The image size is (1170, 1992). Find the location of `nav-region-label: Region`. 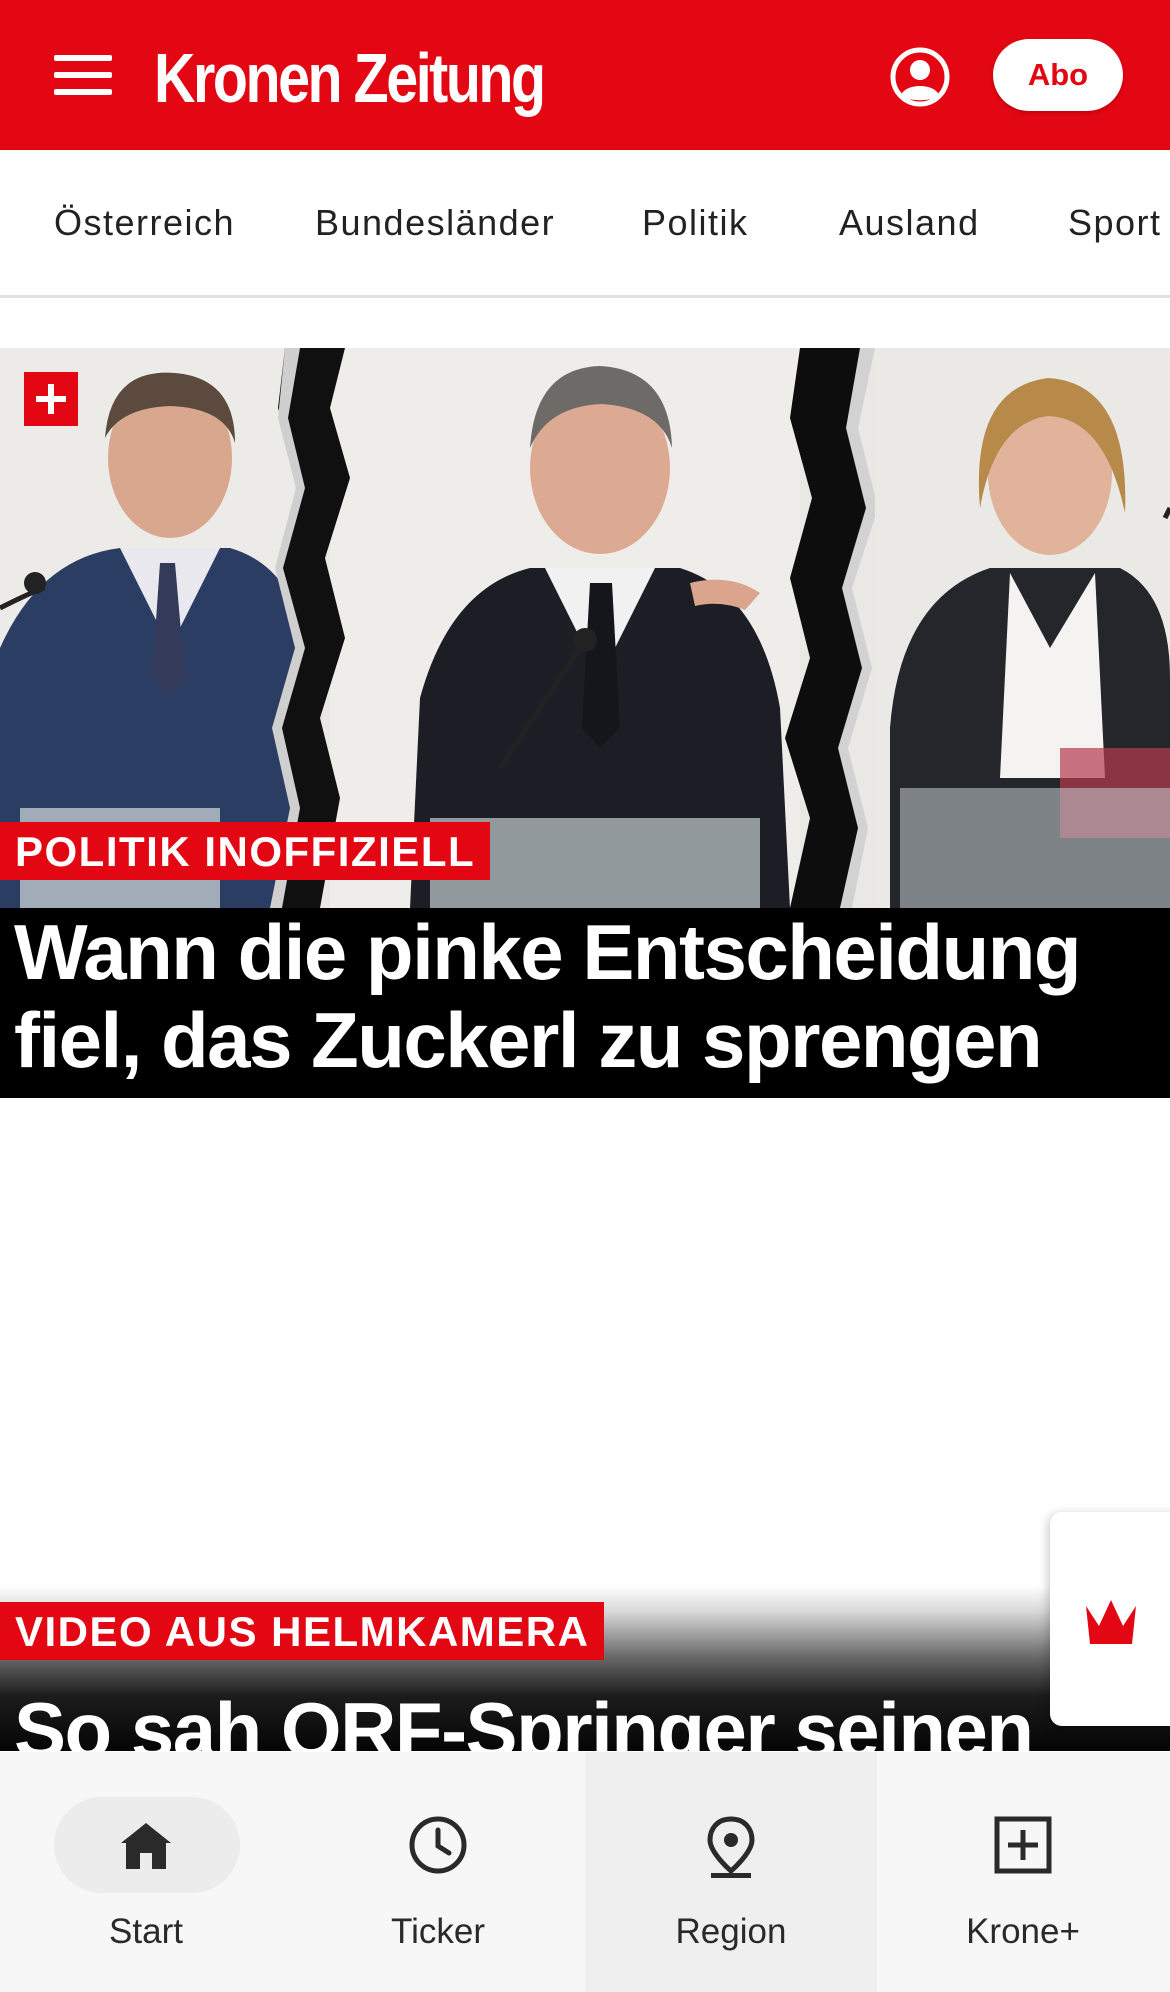

nav-region-label: Region is located at coordinates (731, 1931).